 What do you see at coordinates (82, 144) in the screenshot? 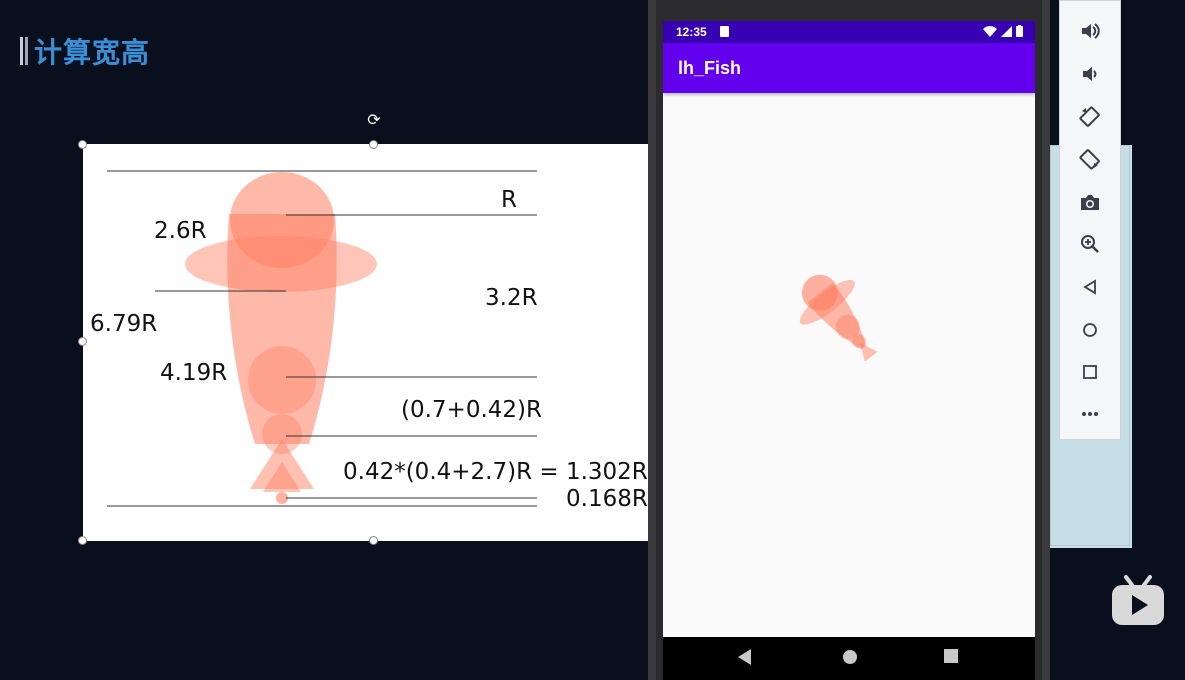
I see `resize-handle-top-left` at bounding box center [82, 144].